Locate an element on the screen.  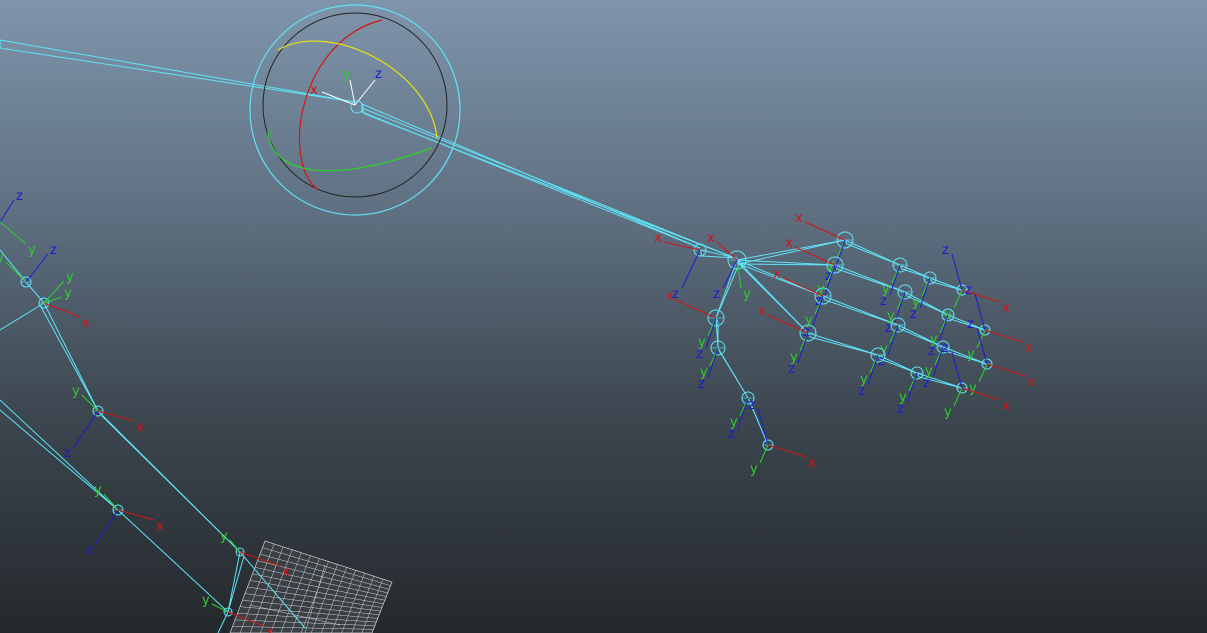
joint: zy is located at coordinates (18, 223).